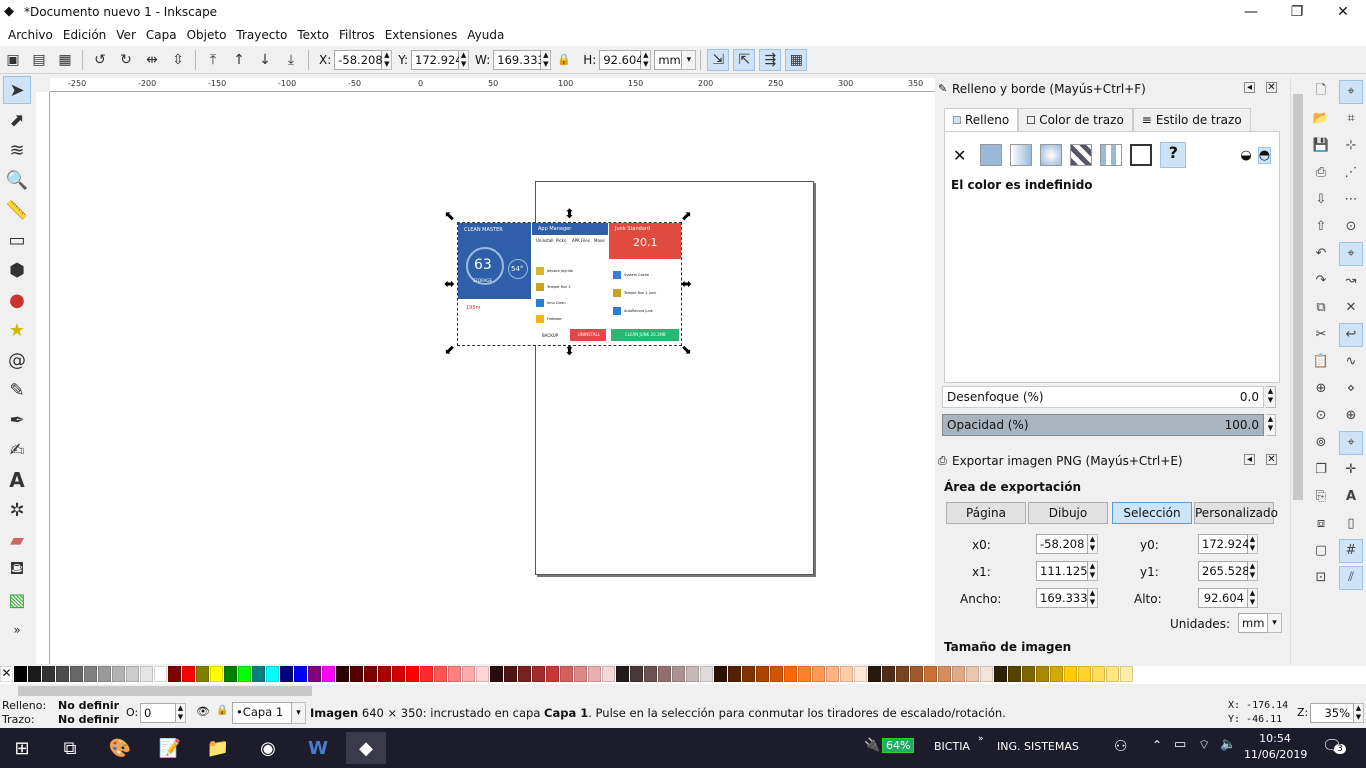 The width and height of the screenshot is (1366, 768). Describe the element at coordinates (464, 59) in the screenshot. I see `y-spinner: ▲ ▼` at that location.